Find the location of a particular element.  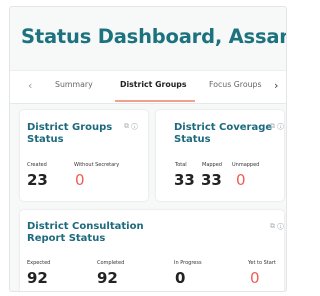

page-title: Status Dashboard, Assam is located at coordinates (154, 36).